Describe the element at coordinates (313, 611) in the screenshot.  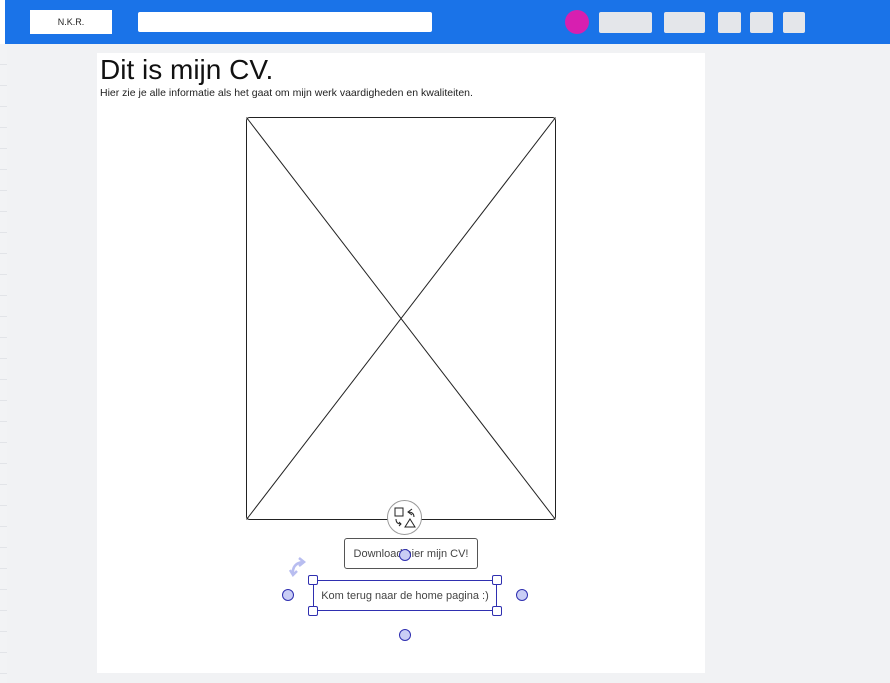
I see `resize-handle-bottom-left` at that location.